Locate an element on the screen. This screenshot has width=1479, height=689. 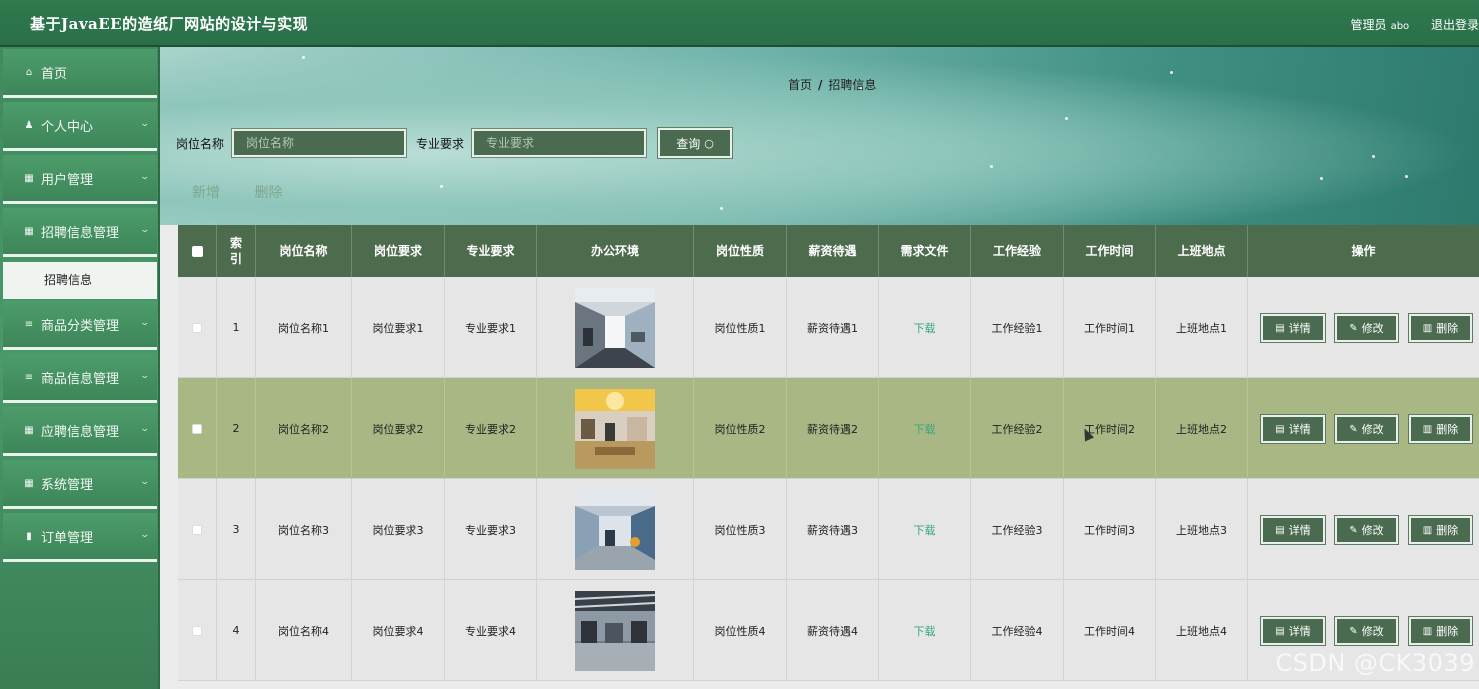
cell-position-requirement: 岗位要求2 is located at coordinates (398, 428).